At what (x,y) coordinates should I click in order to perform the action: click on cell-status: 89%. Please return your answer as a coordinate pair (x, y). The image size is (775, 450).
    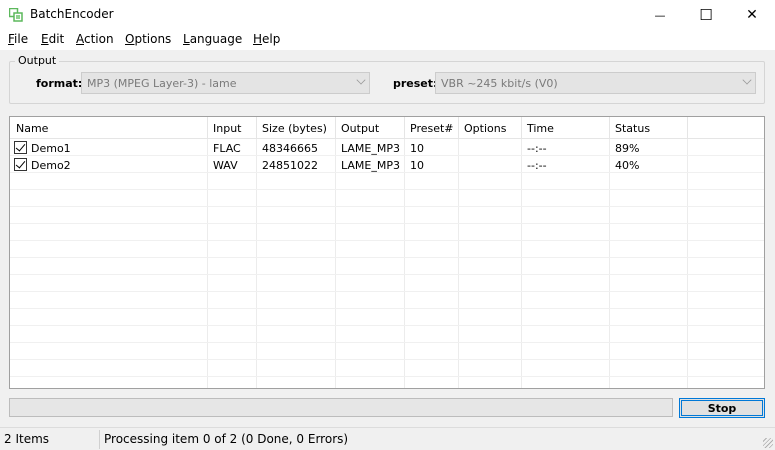
    Looking at the image, I should click on (627, 148).